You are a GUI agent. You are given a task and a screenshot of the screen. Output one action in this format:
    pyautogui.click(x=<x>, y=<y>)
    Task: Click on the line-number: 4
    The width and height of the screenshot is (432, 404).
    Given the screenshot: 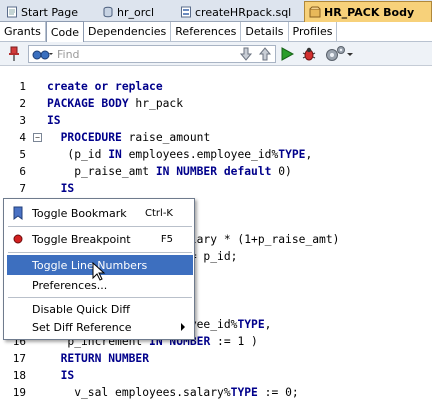 What is the action you would take?
    pyautogui.click(x=22, y=137)
    